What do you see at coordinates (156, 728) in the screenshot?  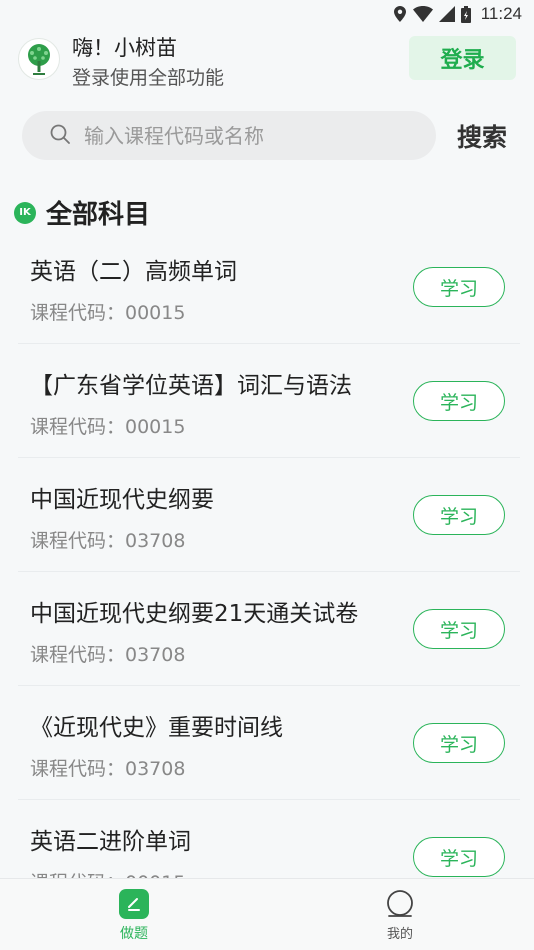 I see `course-name: 《近现代史》重要时间线` at bounding box center [156, 728].